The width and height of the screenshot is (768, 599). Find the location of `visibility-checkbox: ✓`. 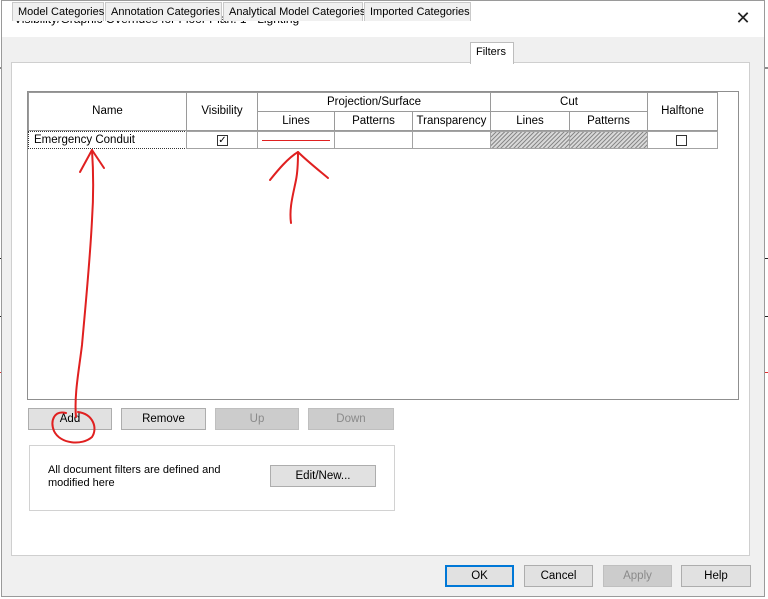

visibility-checkbox: ✓ is located at coordinates (222, 140).